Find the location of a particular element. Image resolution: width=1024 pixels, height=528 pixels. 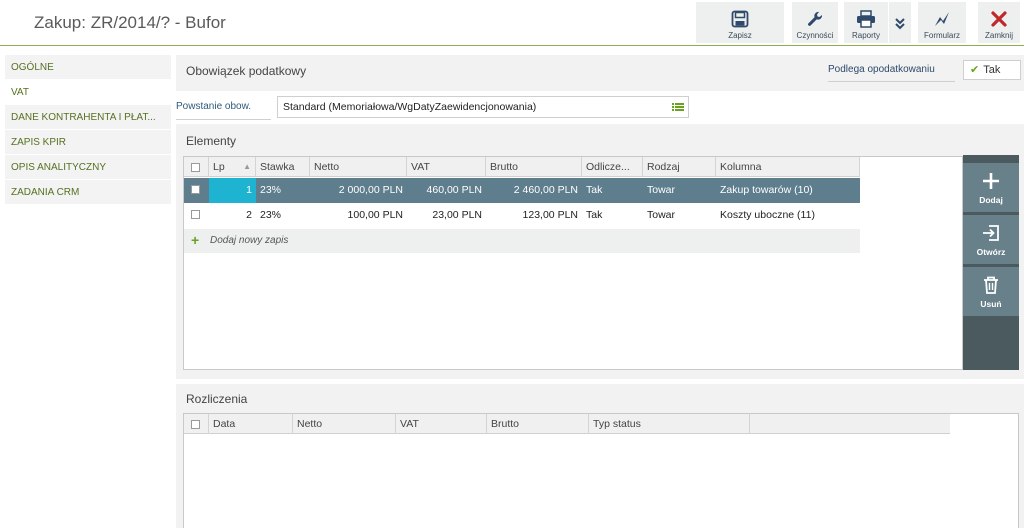

elements-actions-panel: Dodaj Otwórz Usuń is located at coordinates (991, 262).